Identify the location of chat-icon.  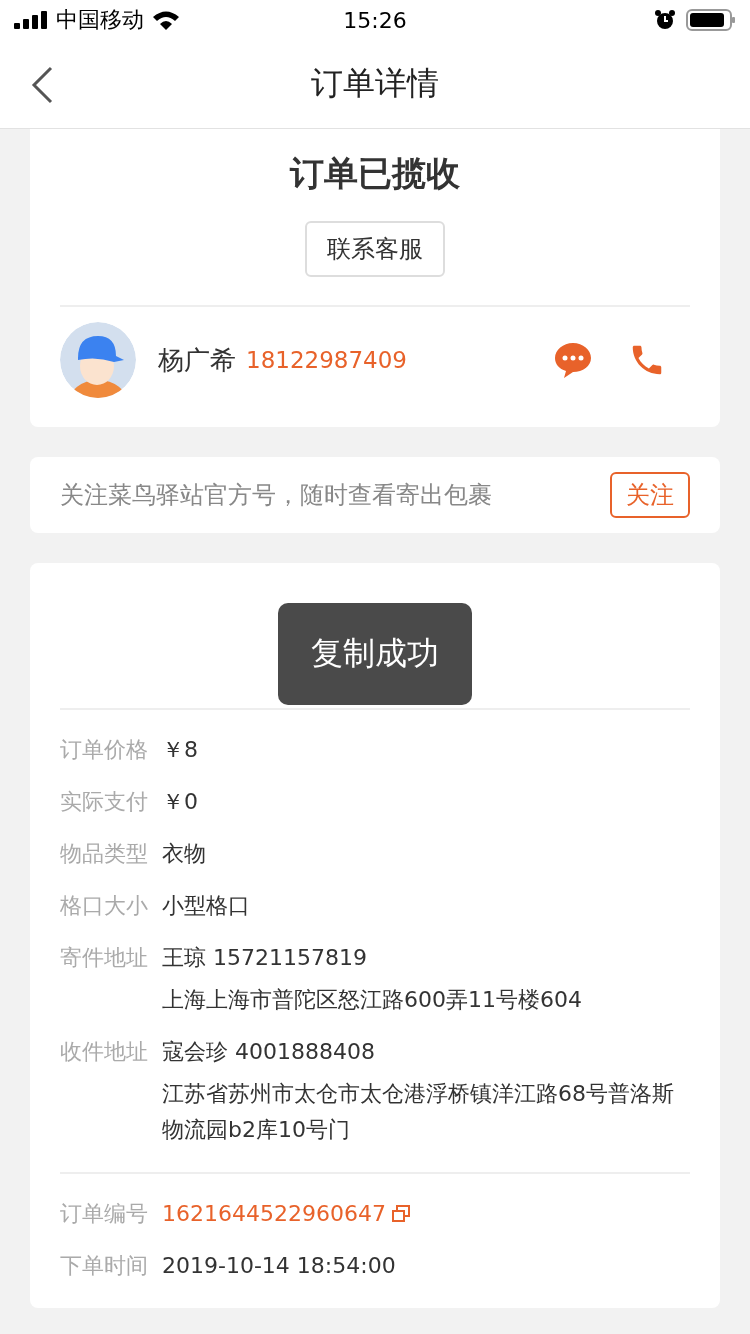
(573, 360).